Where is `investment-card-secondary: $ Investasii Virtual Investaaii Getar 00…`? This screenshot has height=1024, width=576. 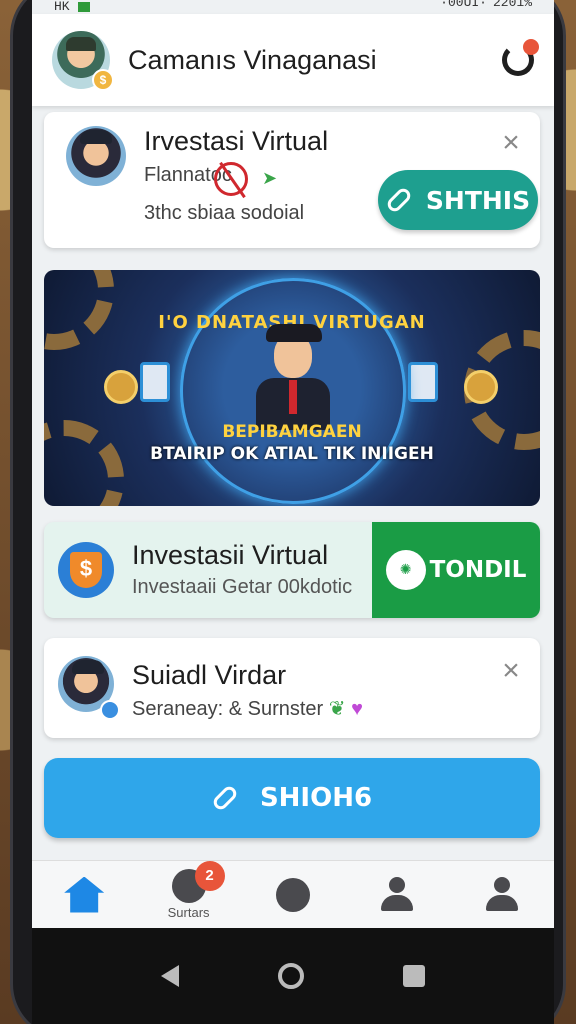
investment-card-secondary: $ Investasii Virtual Investaaii Getar 00… is located at coordinates (292, 570).